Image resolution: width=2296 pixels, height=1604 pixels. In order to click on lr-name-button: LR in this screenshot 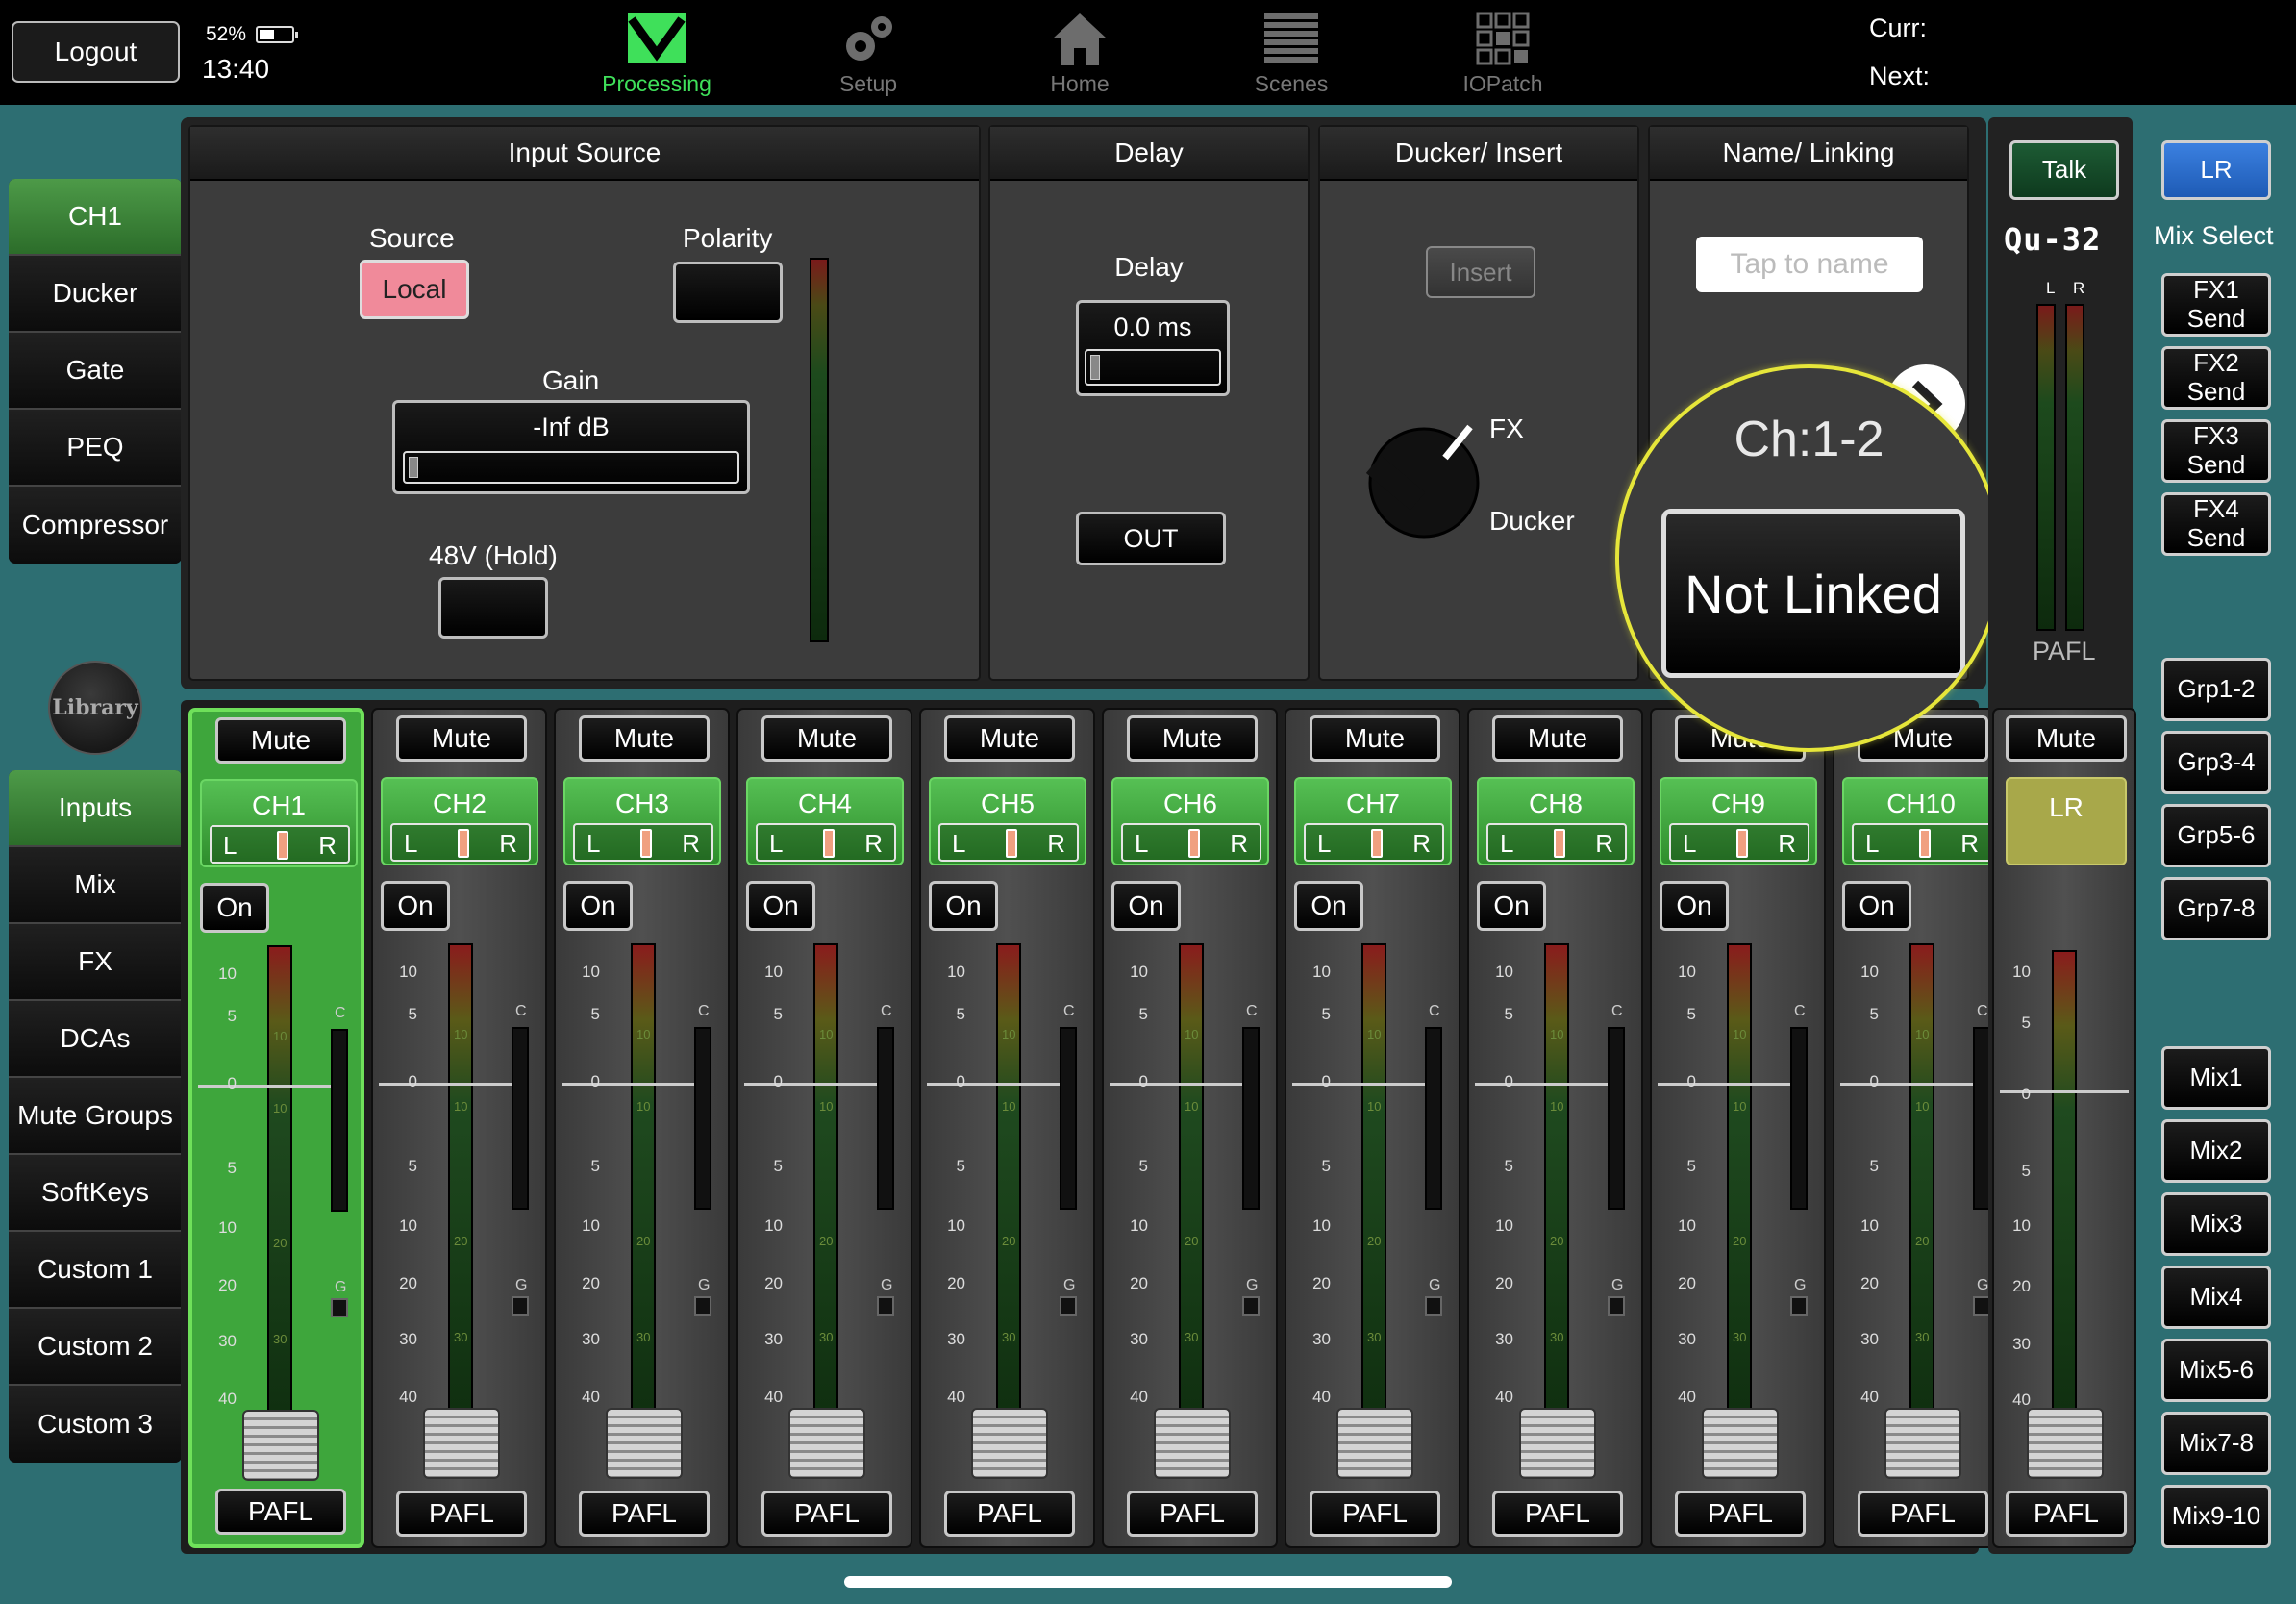, I will do `click(2066, 821)`.